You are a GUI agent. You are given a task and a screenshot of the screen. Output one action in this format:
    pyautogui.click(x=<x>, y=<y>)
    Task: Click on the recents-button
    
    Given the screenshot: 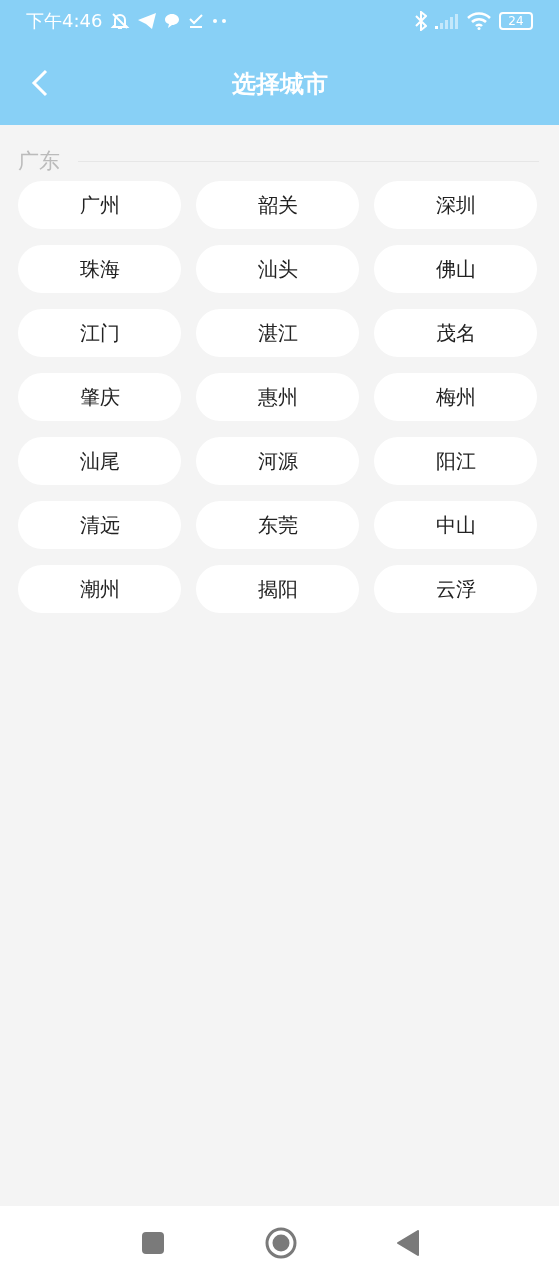 What is the action you would take?
    pyautogui.click(x=152, y=1243)
    